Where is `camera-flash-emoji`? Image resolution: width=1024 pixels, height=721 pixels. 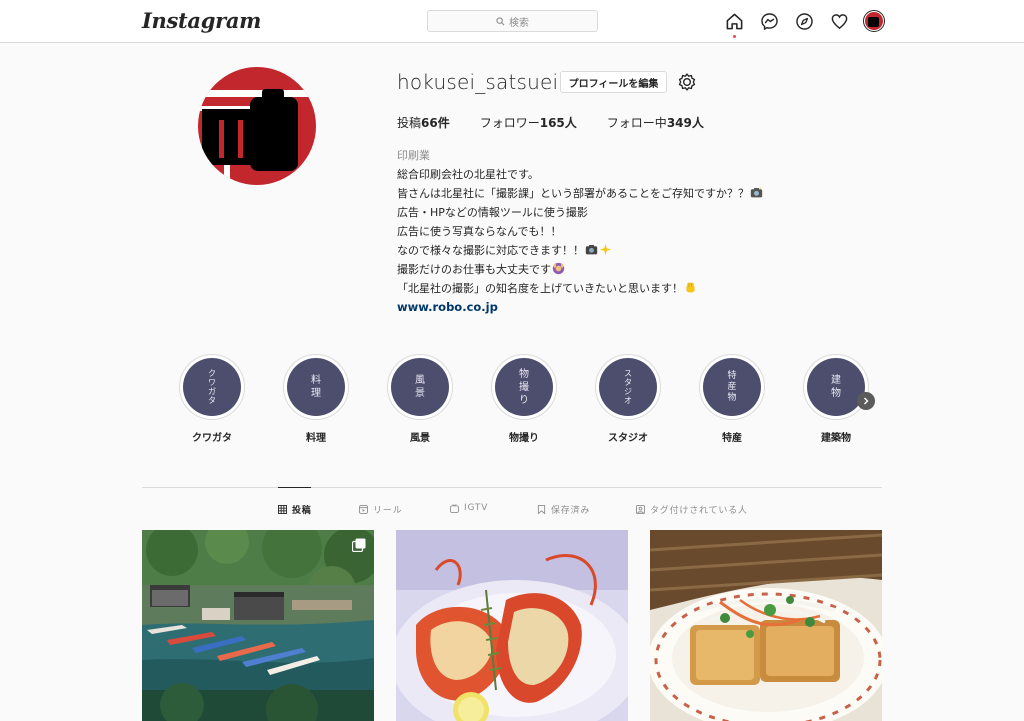
camera-flash-emoji is located at coordinates (756, 192).